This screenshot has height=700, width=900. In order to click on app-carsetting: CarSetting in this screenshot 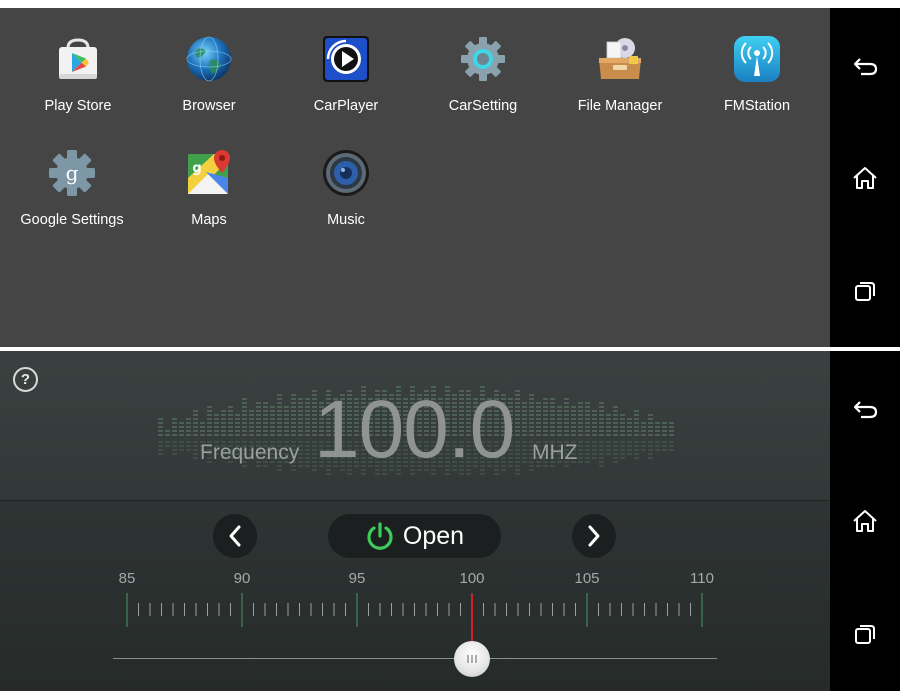, I will do `click(483, 84)`.